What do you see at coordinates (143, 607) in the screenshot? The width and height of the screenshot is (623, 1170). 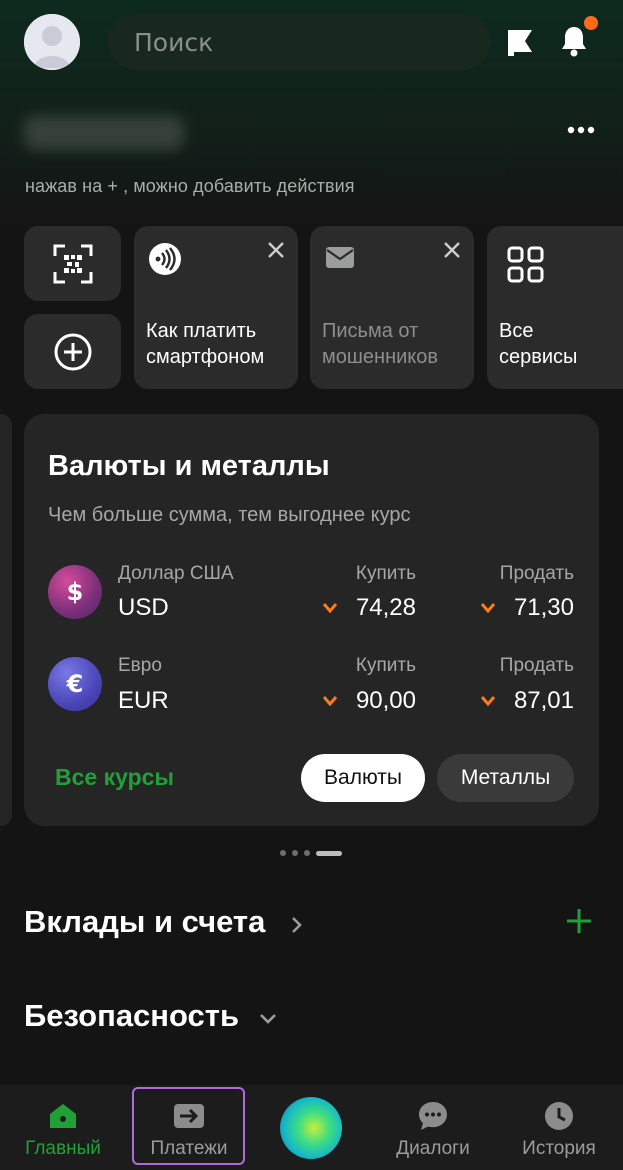 I see `currency-code: USD` at bounding box center [143, 607].